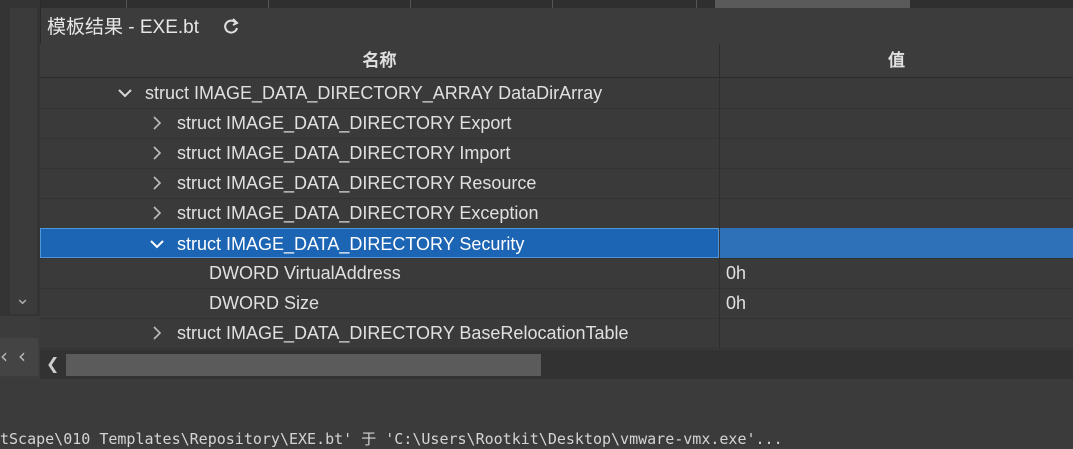 The height and width of the screenshot is (449, 1073). I want to click on refresh-icon, so click(231, 26).